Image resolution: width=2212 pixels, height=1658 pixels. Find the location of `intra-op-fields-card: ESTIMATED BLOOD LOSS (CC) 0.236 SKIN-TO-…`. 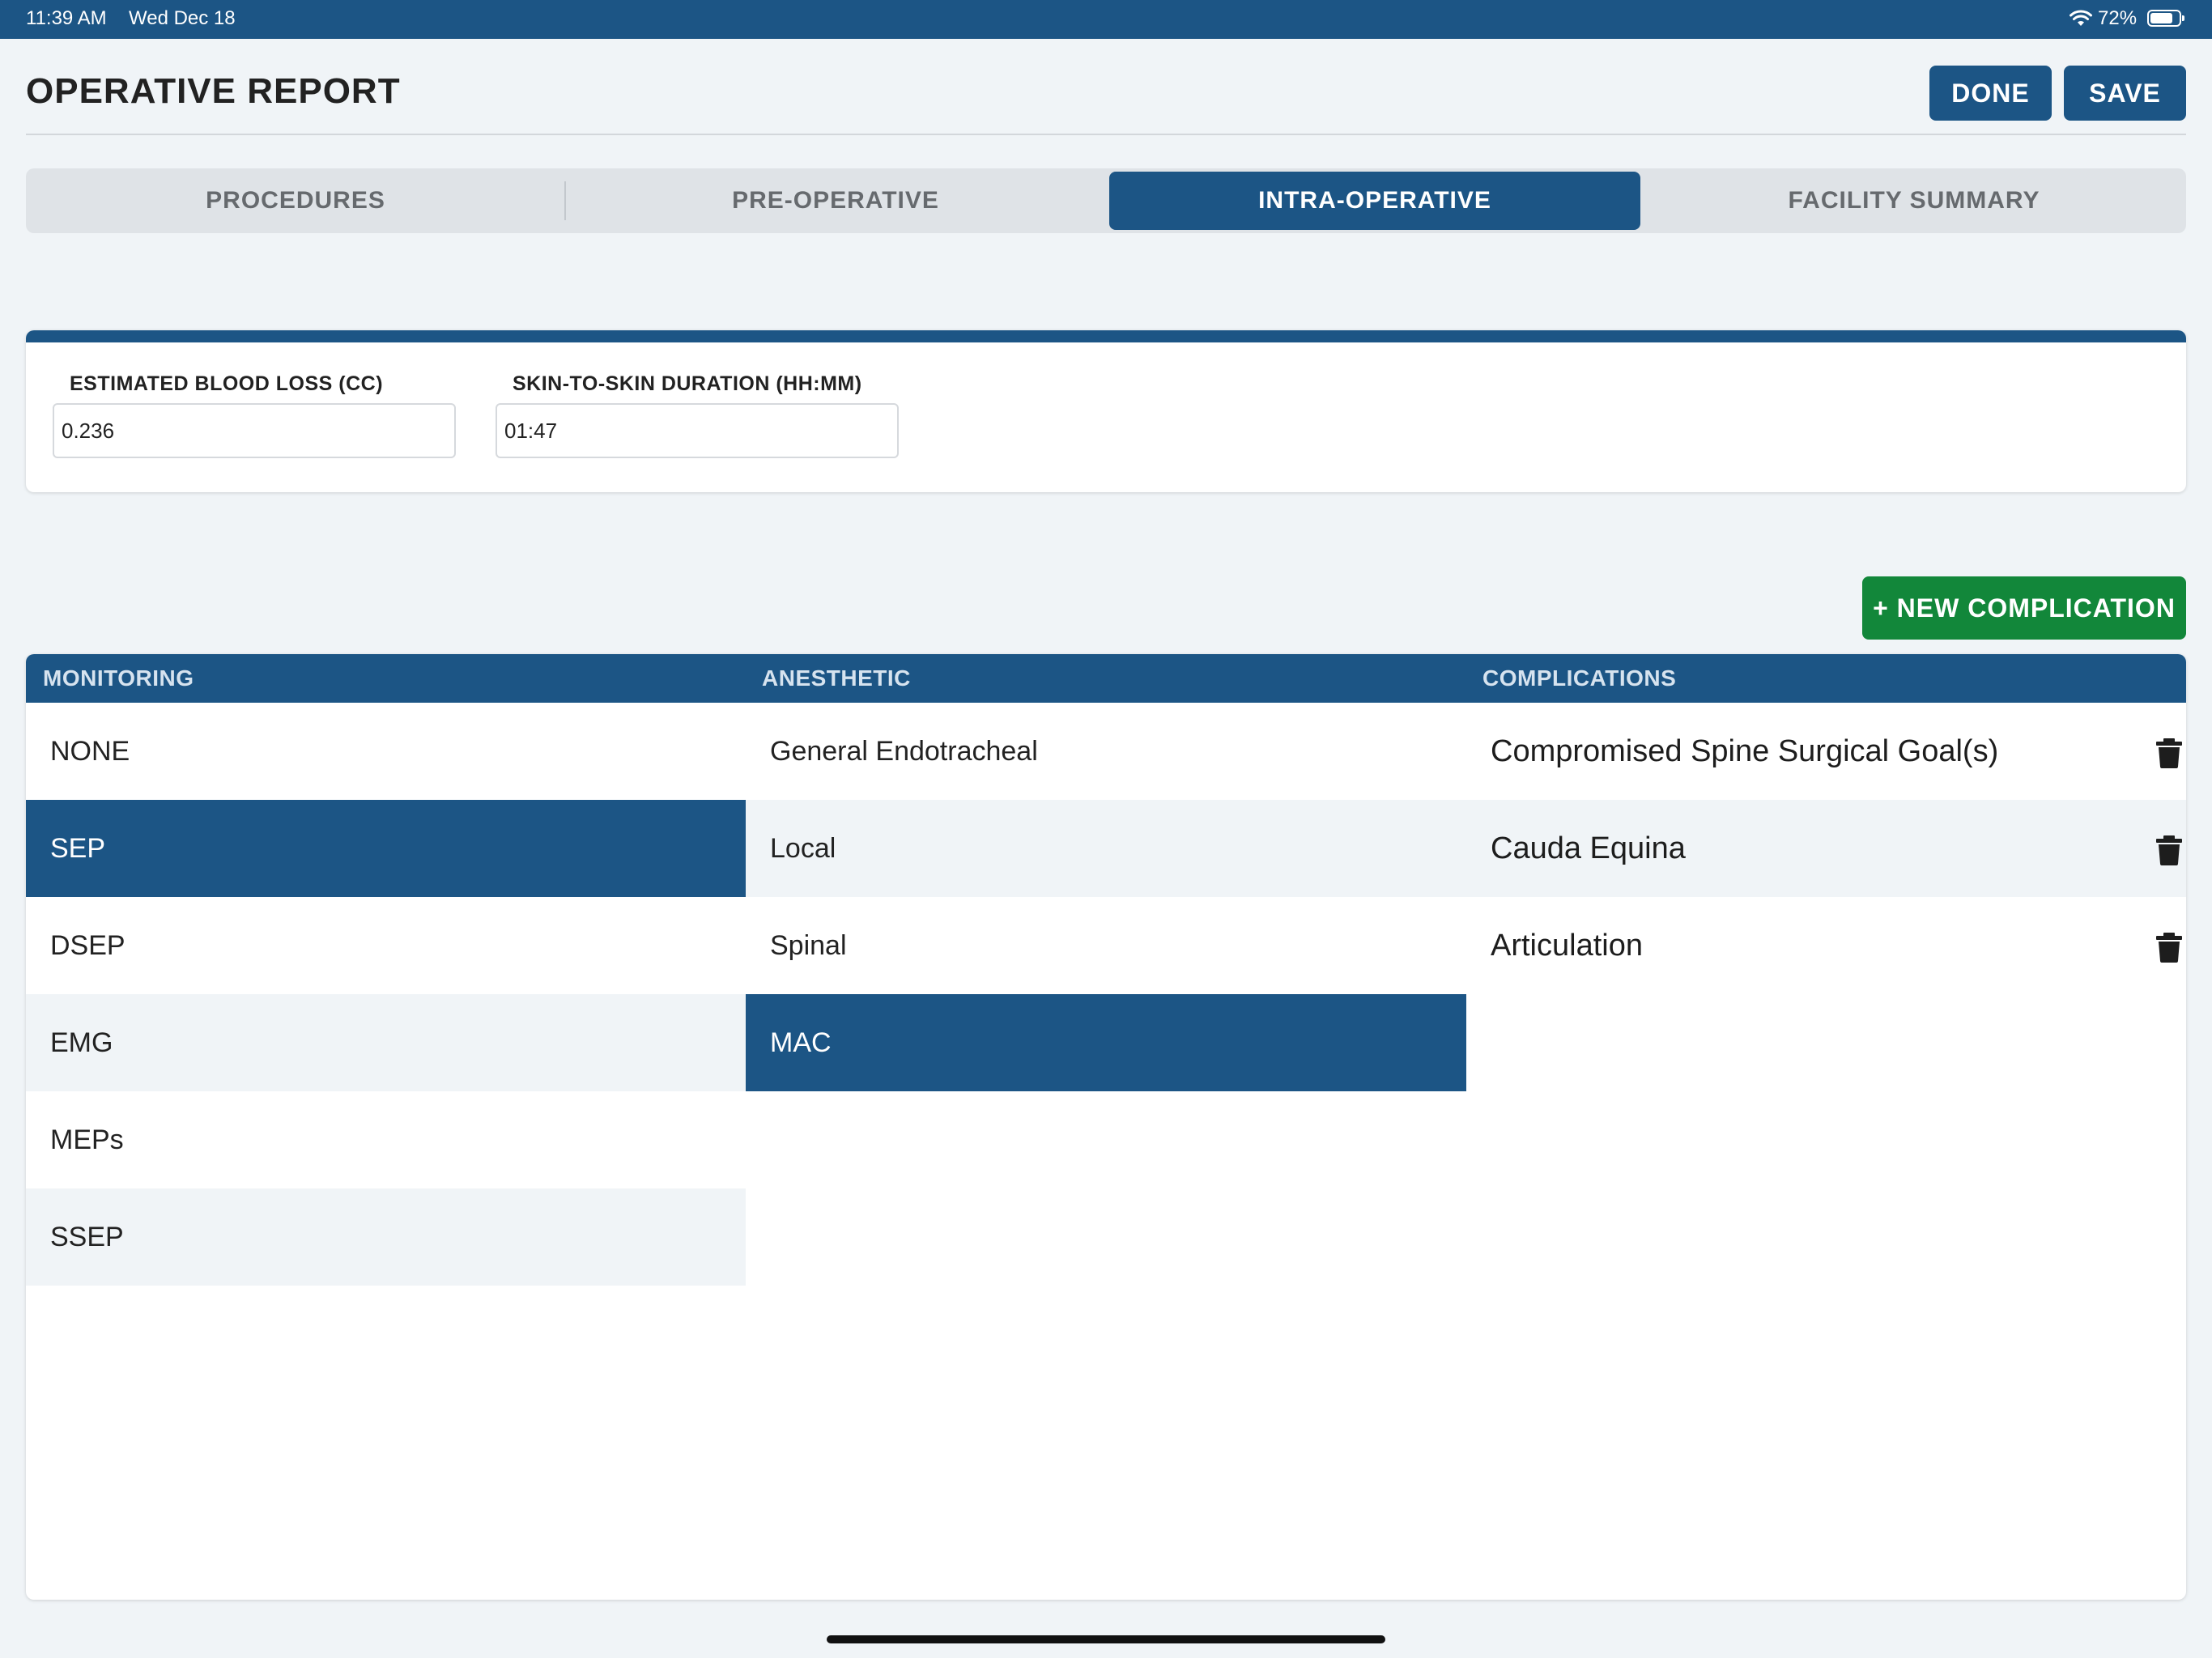

intra-op-fields-card: ESTIMATED BLOOD LOSS (CC) 0.236 SKIN-TO-… is located at coordinates (1106, 411).